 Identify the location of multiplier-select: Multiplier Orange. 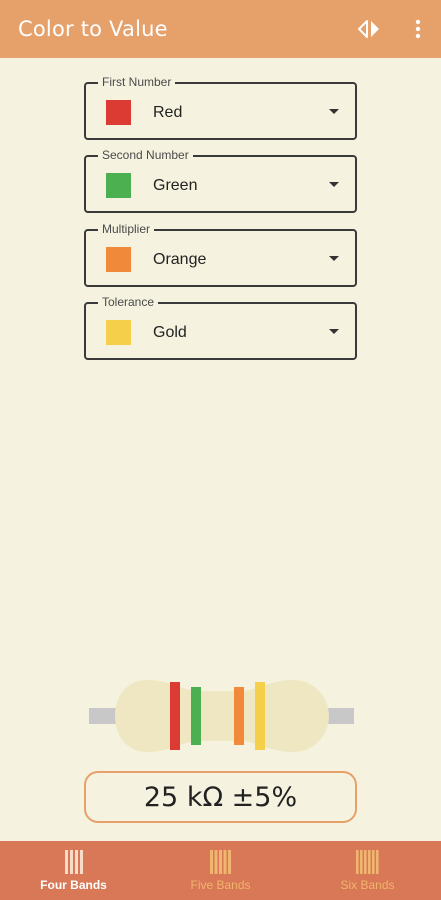
(220, 254).